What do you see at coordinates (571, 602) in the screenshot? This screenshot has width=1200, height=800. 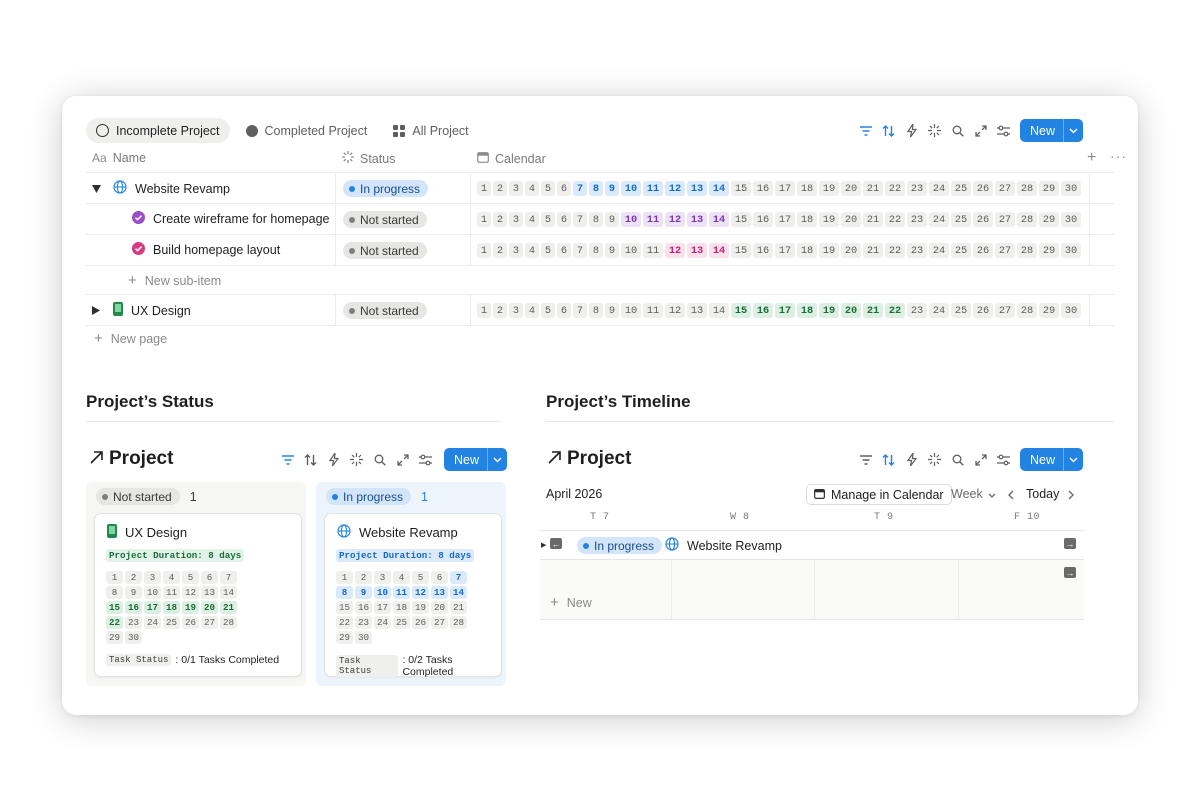 I see `timeline-new-button: + New` at bounding box center [571, 602].